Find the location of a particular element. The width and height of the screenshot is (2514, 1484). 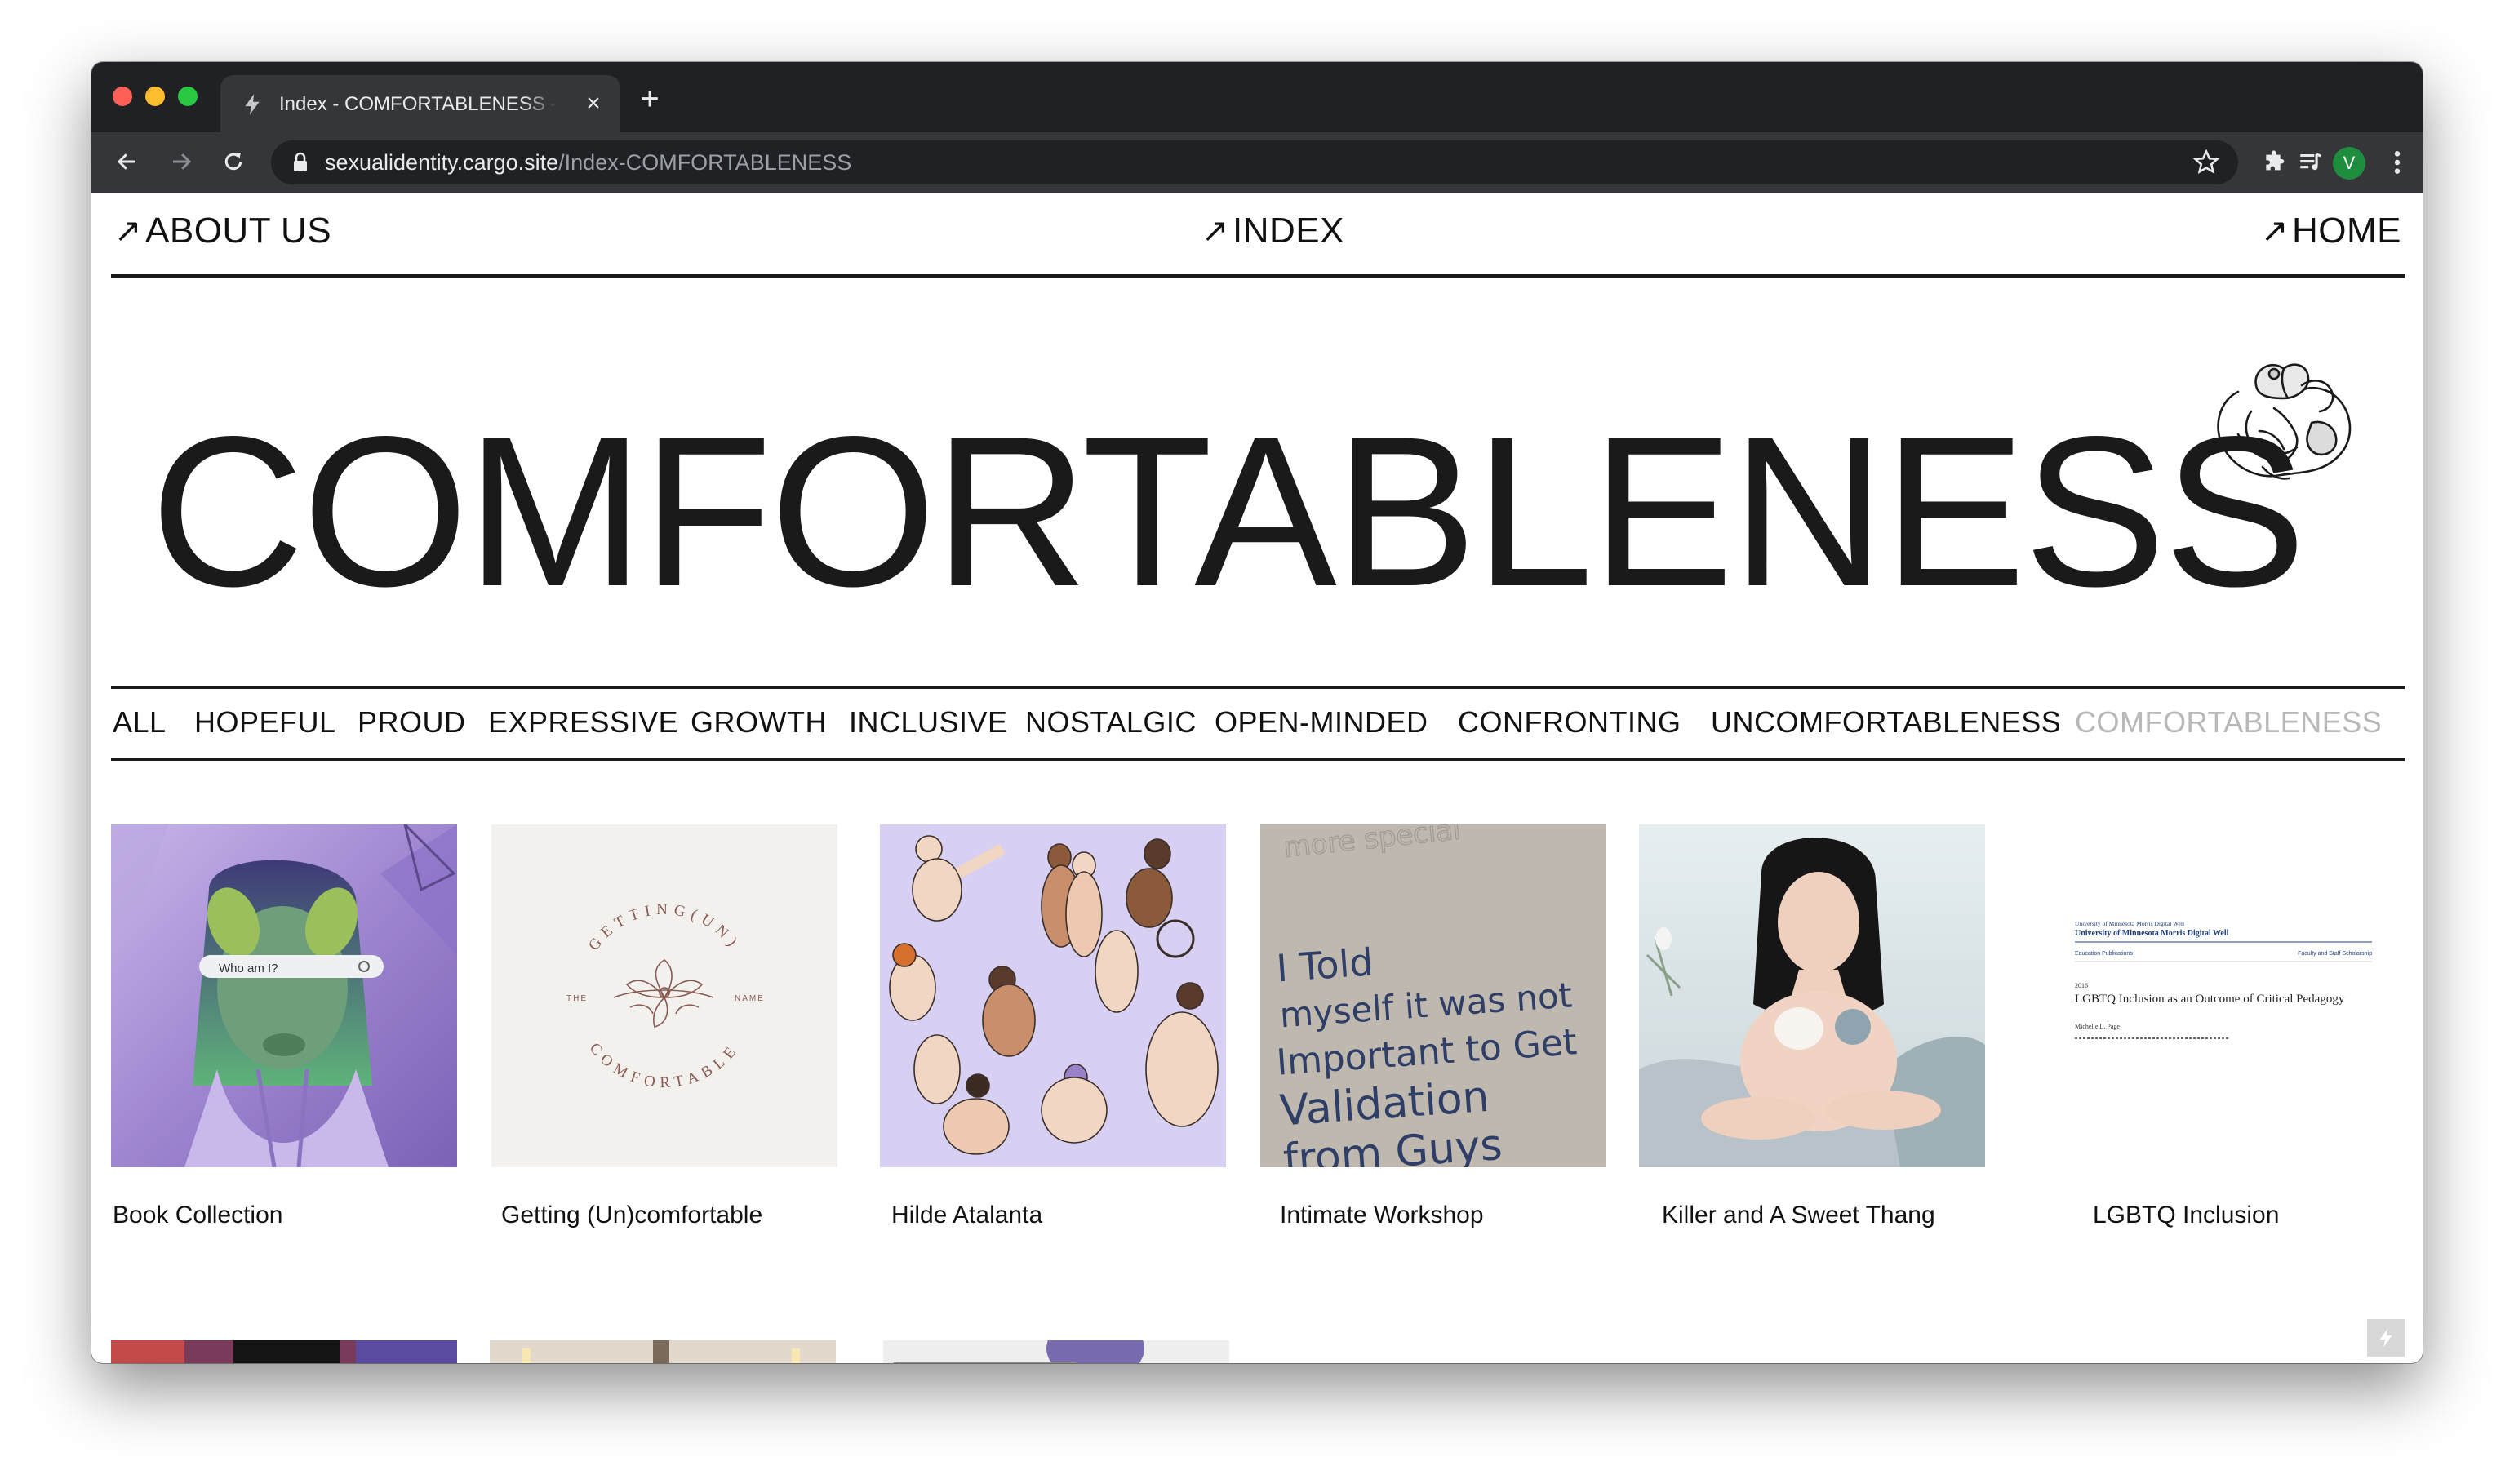

filter-hopeful: HOPEFUL is located at coordinates (265, 722).